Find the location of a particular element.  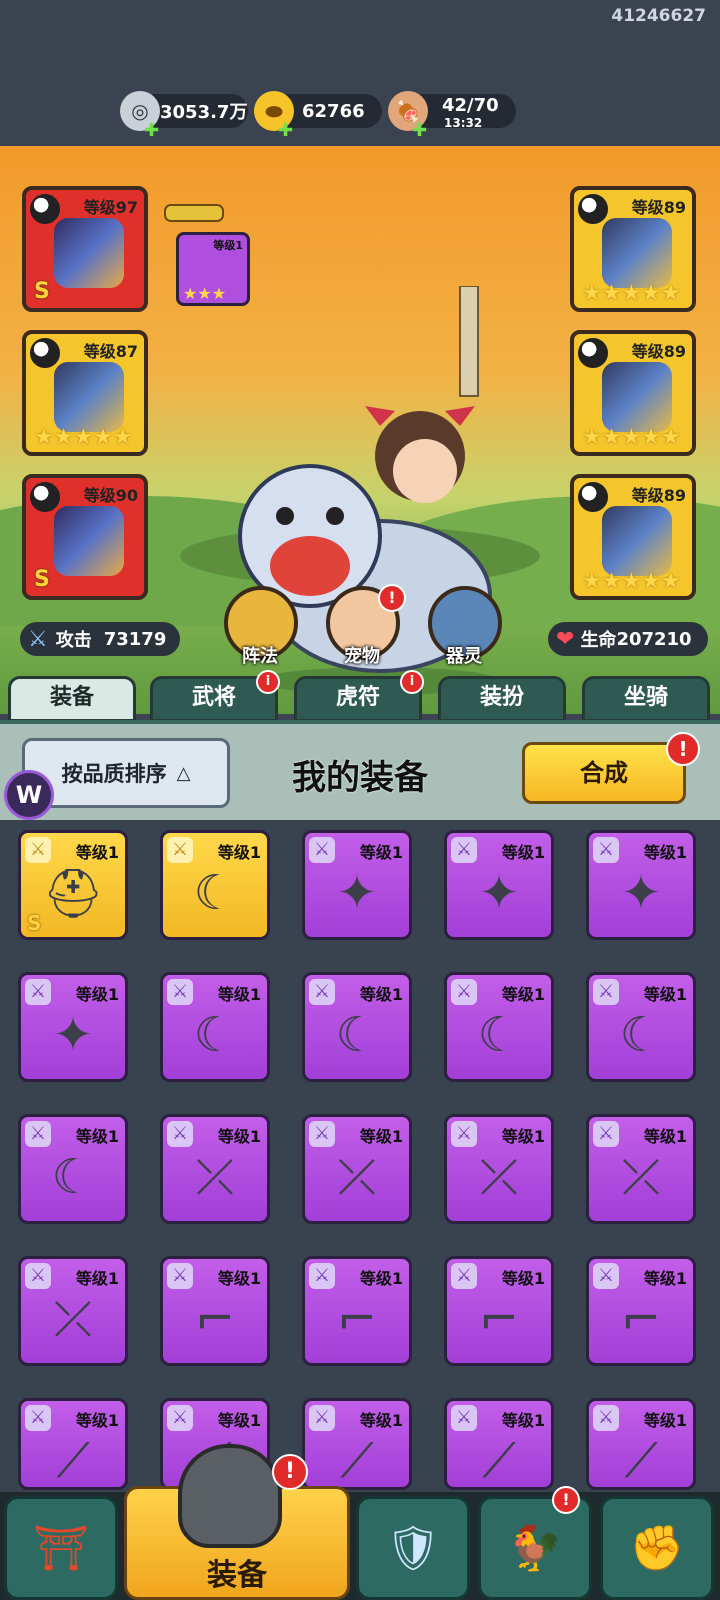

gold-amount: 62766 is located at coordinates (333, 111).